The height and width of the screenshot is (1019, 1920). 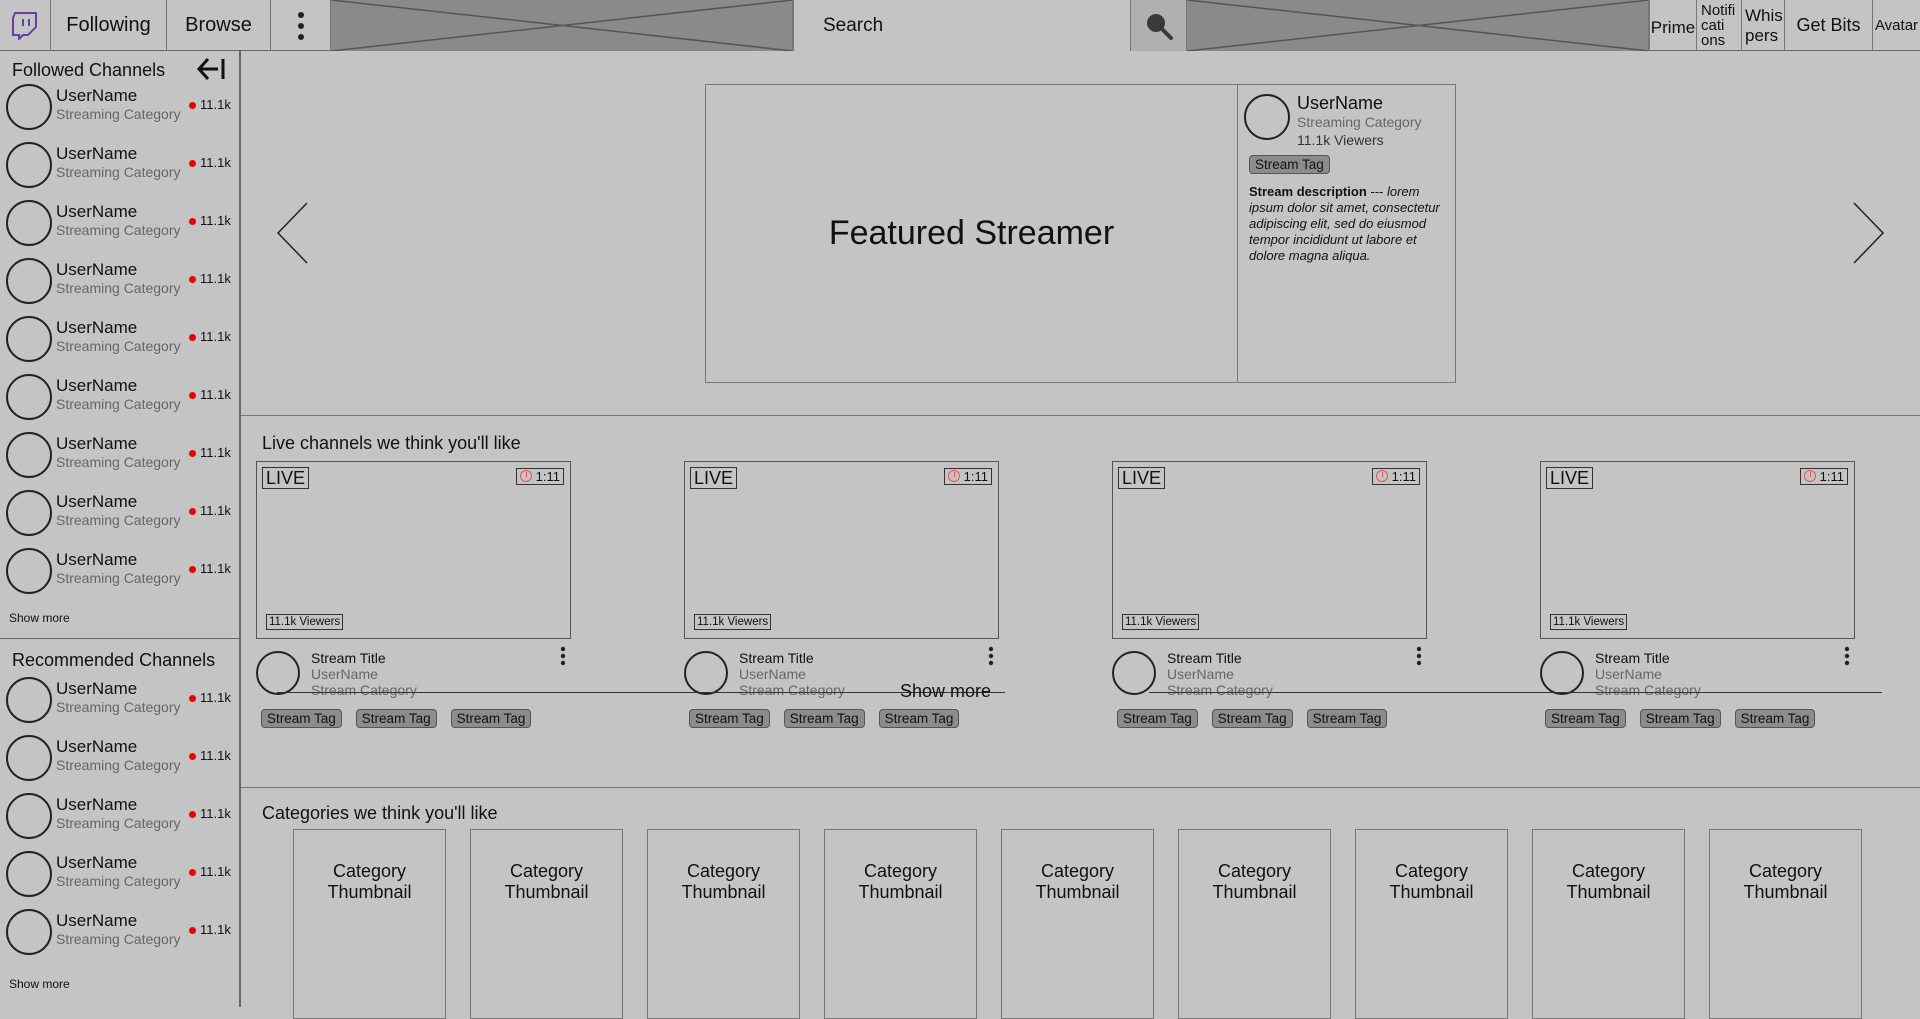 I want to click on description-label: Stream description, so click(x=1308, y=191).